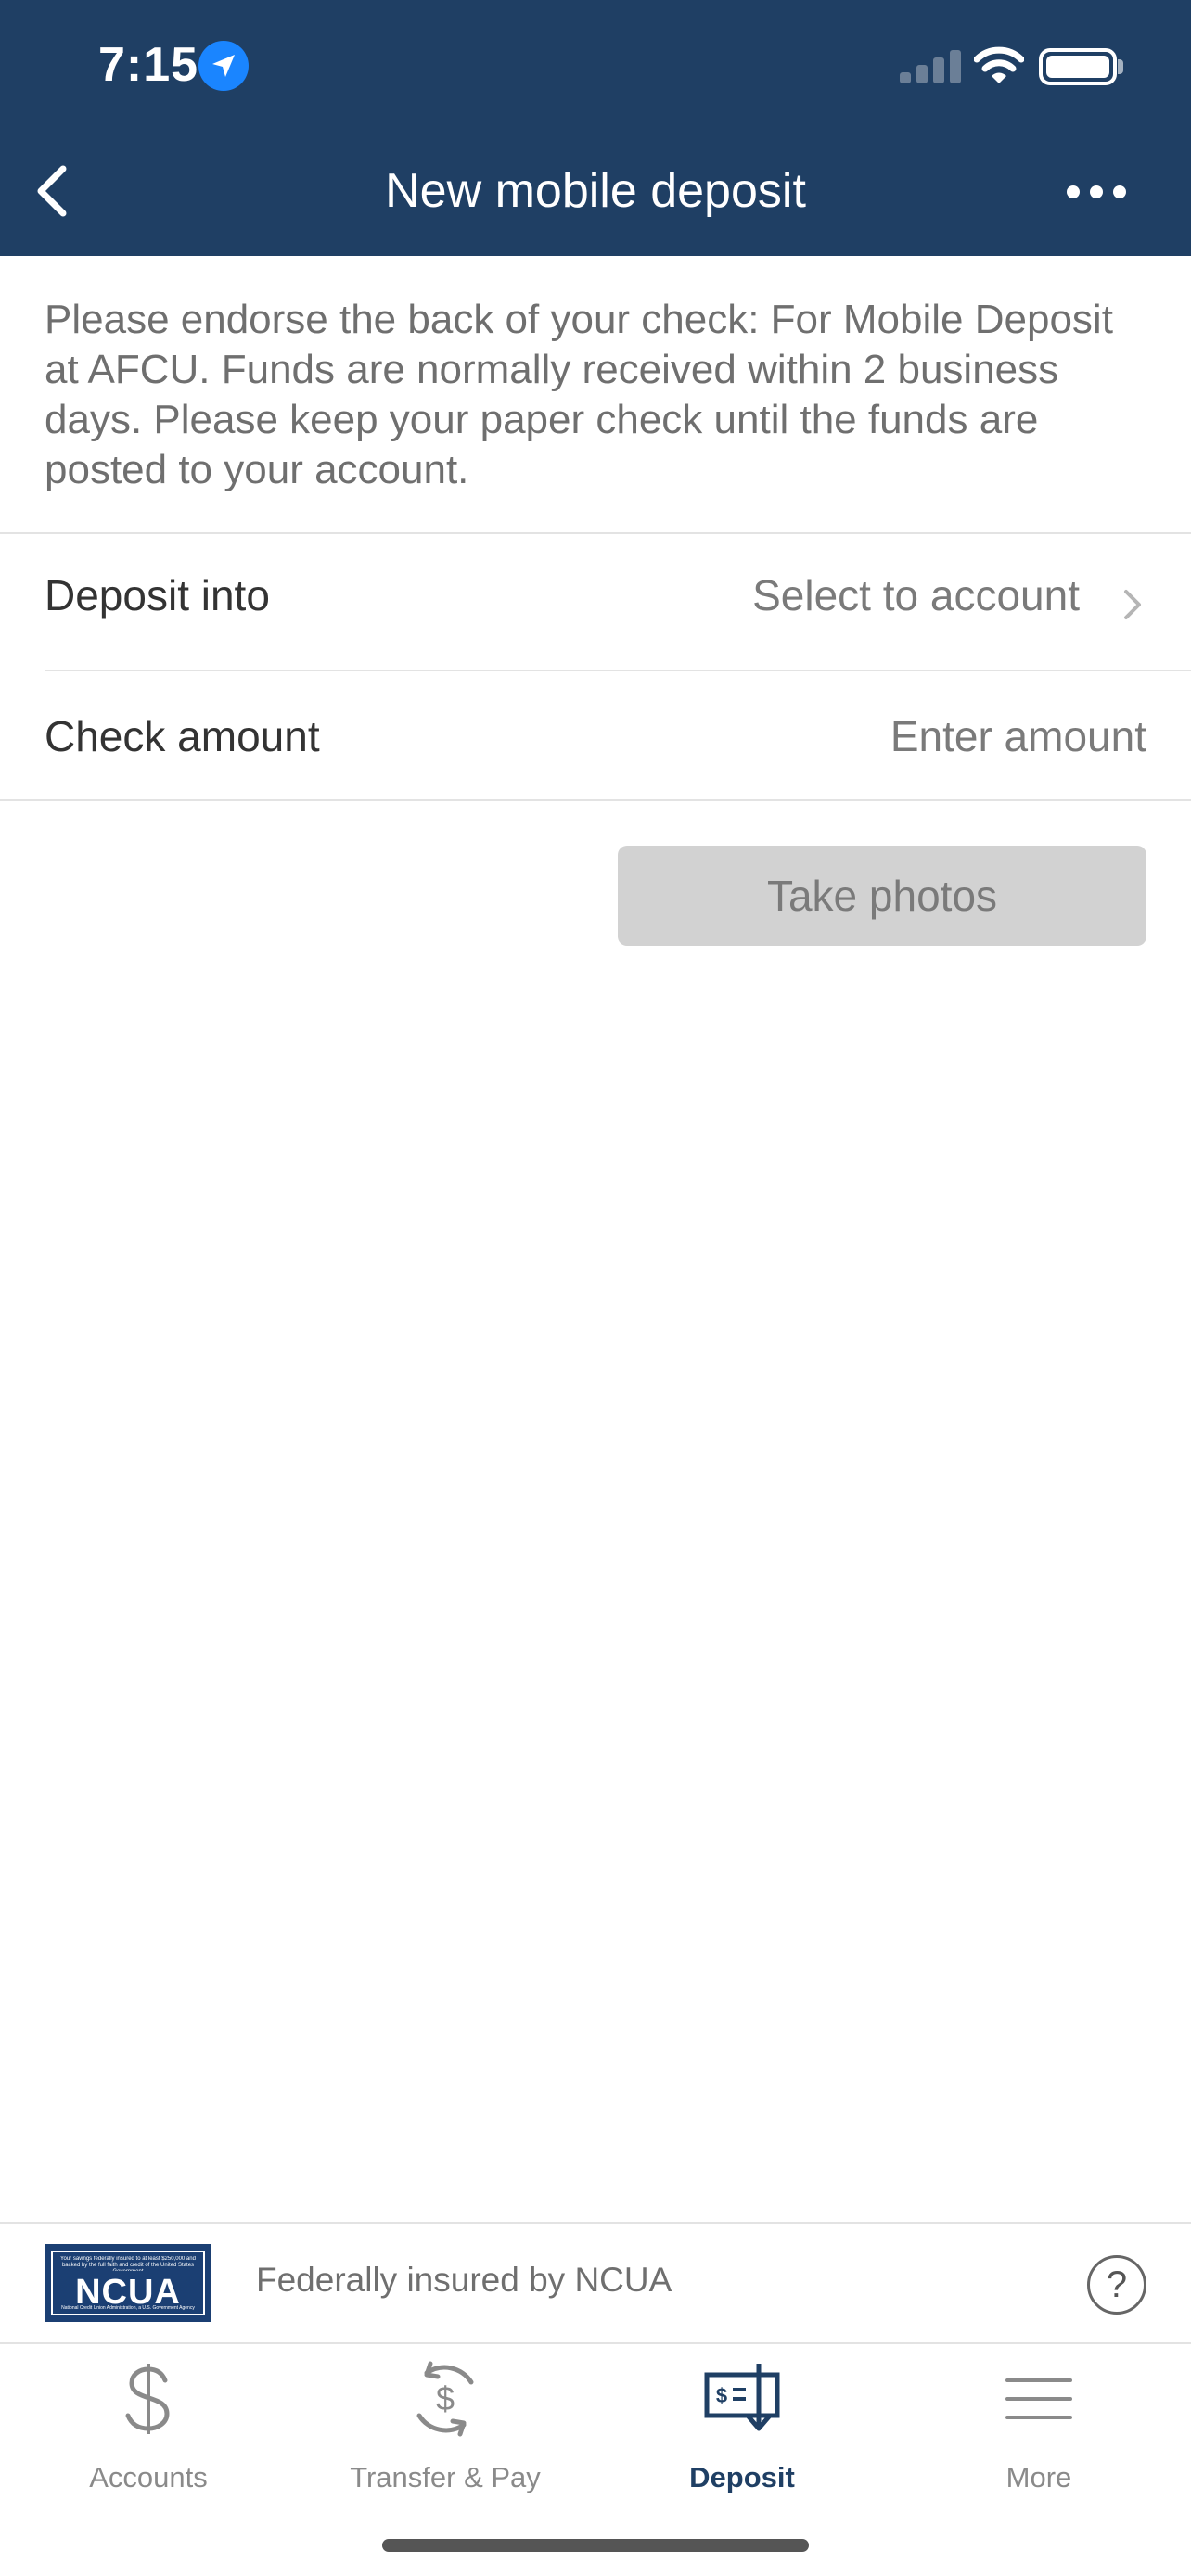 Image resolution: width=1191 pixels, height=2576 pixels. I want to click on check-amount-label: Check amount, so click(183, 736).